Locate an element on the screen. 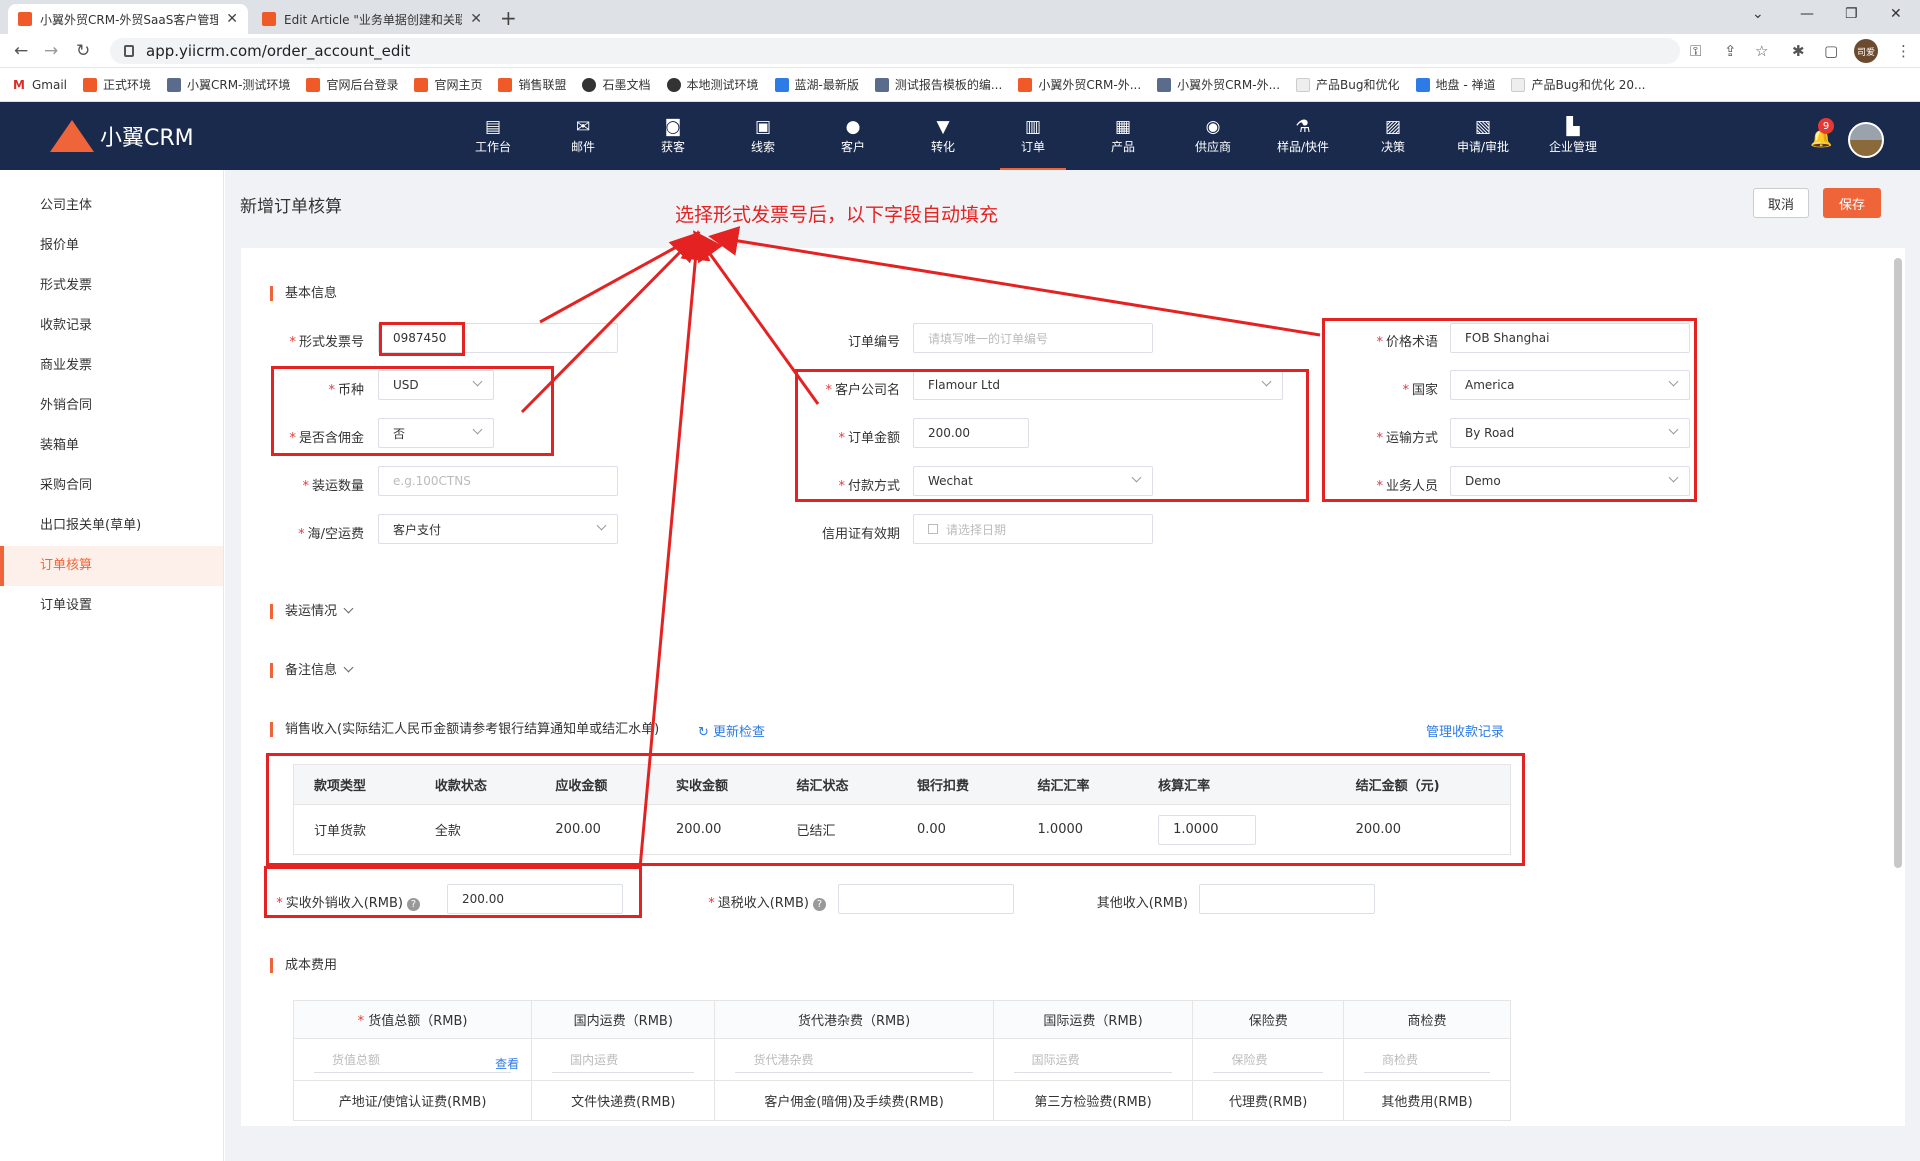 The height and width of the screenshot is (1161, 1920). port-fee-input: 货代港杂费 is located at coordinates (854, 1060).